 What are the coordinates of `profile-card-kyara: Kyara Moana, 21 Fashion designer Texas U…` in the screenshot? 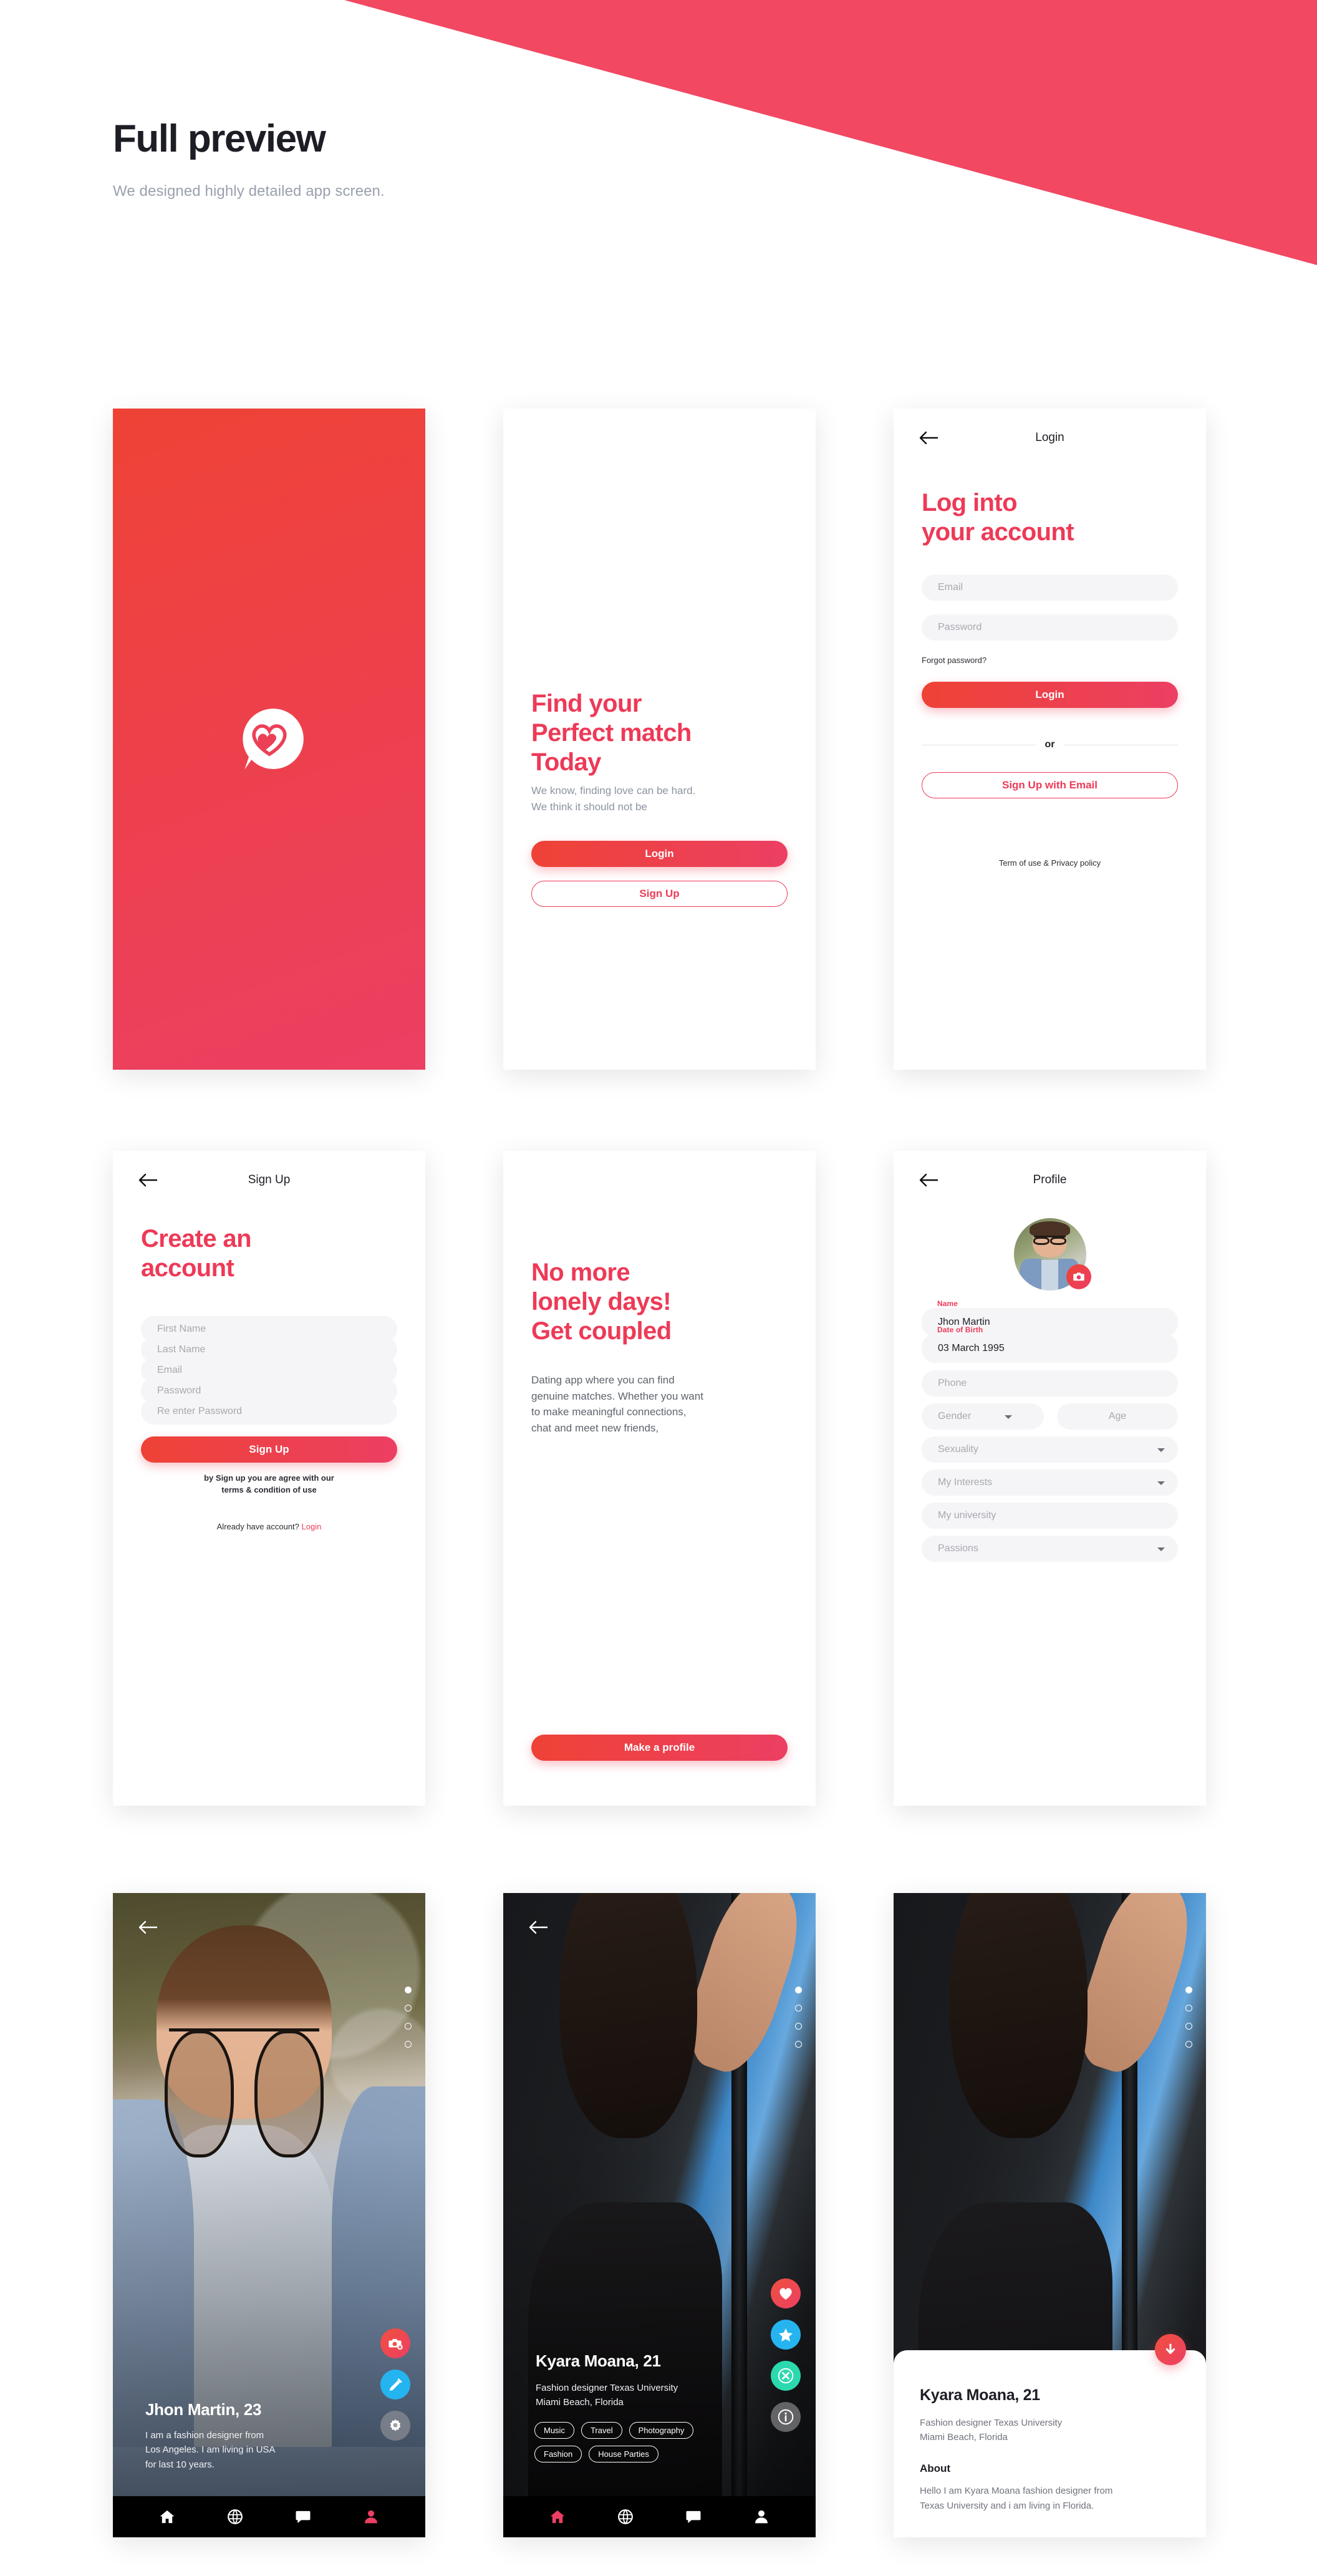 It's located at (659, 2215).